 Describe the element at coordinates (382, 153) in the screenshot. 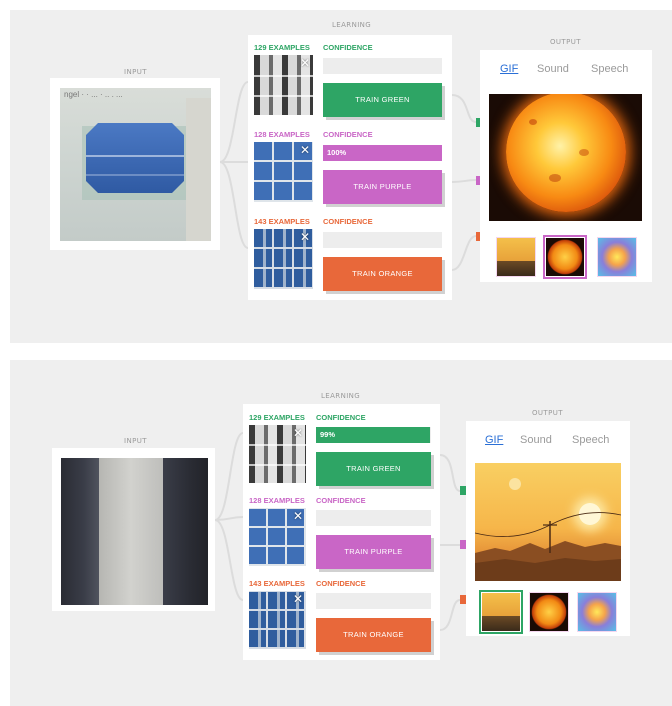

I see `confidence-bar: 100%` at that location.